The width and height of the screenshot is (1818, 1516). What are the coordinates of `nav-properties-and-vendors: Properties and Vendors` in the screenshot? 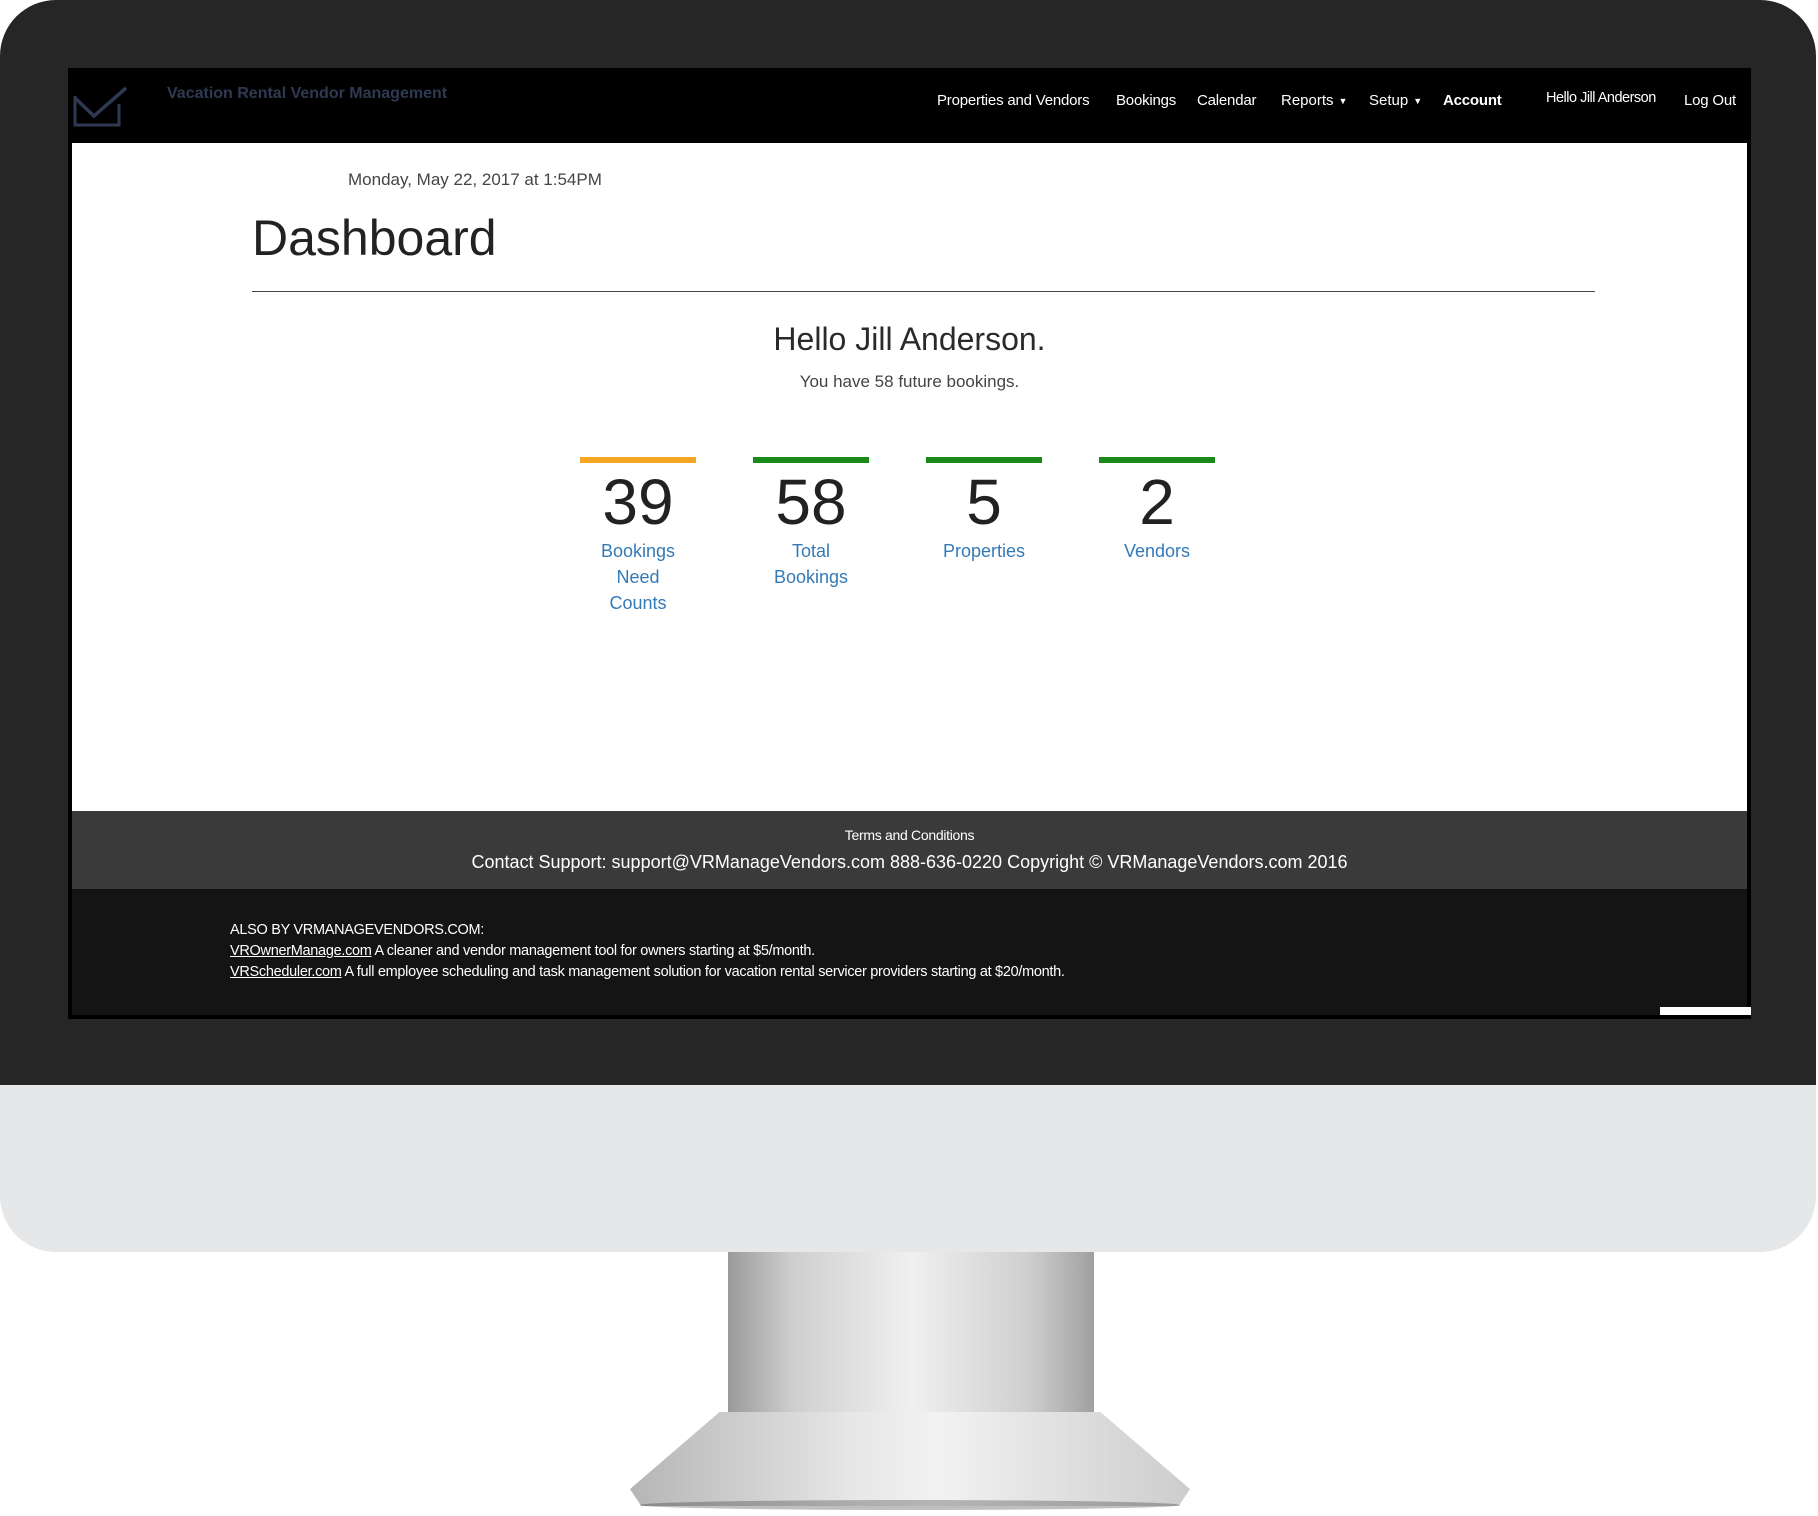 It's located at (1013, 100).